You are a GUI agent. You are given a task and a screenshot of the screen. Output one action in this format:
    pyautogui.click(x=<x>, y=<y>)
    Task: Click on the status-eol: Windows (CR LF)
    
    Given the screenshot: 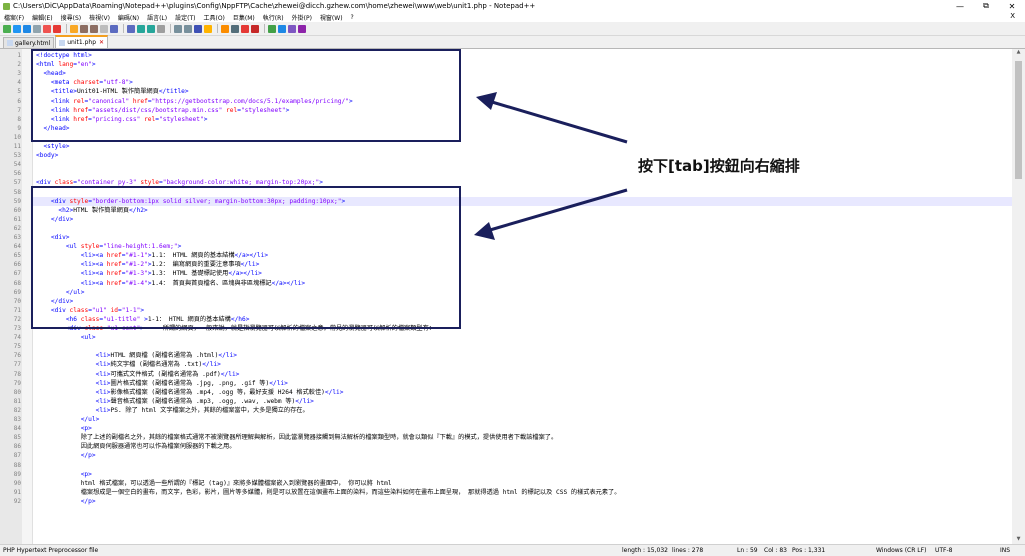 What is the action you would take?
    pyautogui.click(x=901, y=550)
    